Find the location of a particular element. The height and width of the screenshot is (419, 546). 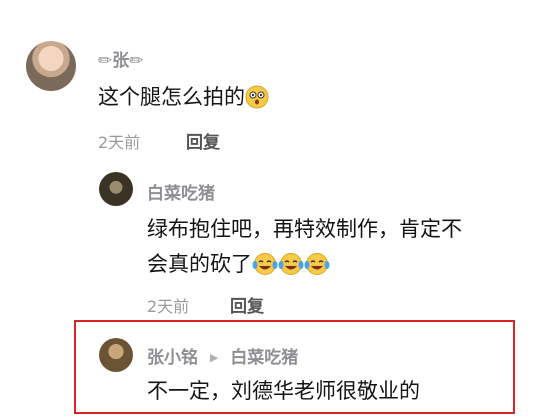

astonished-face-icon is located at coordinates (257, 102).